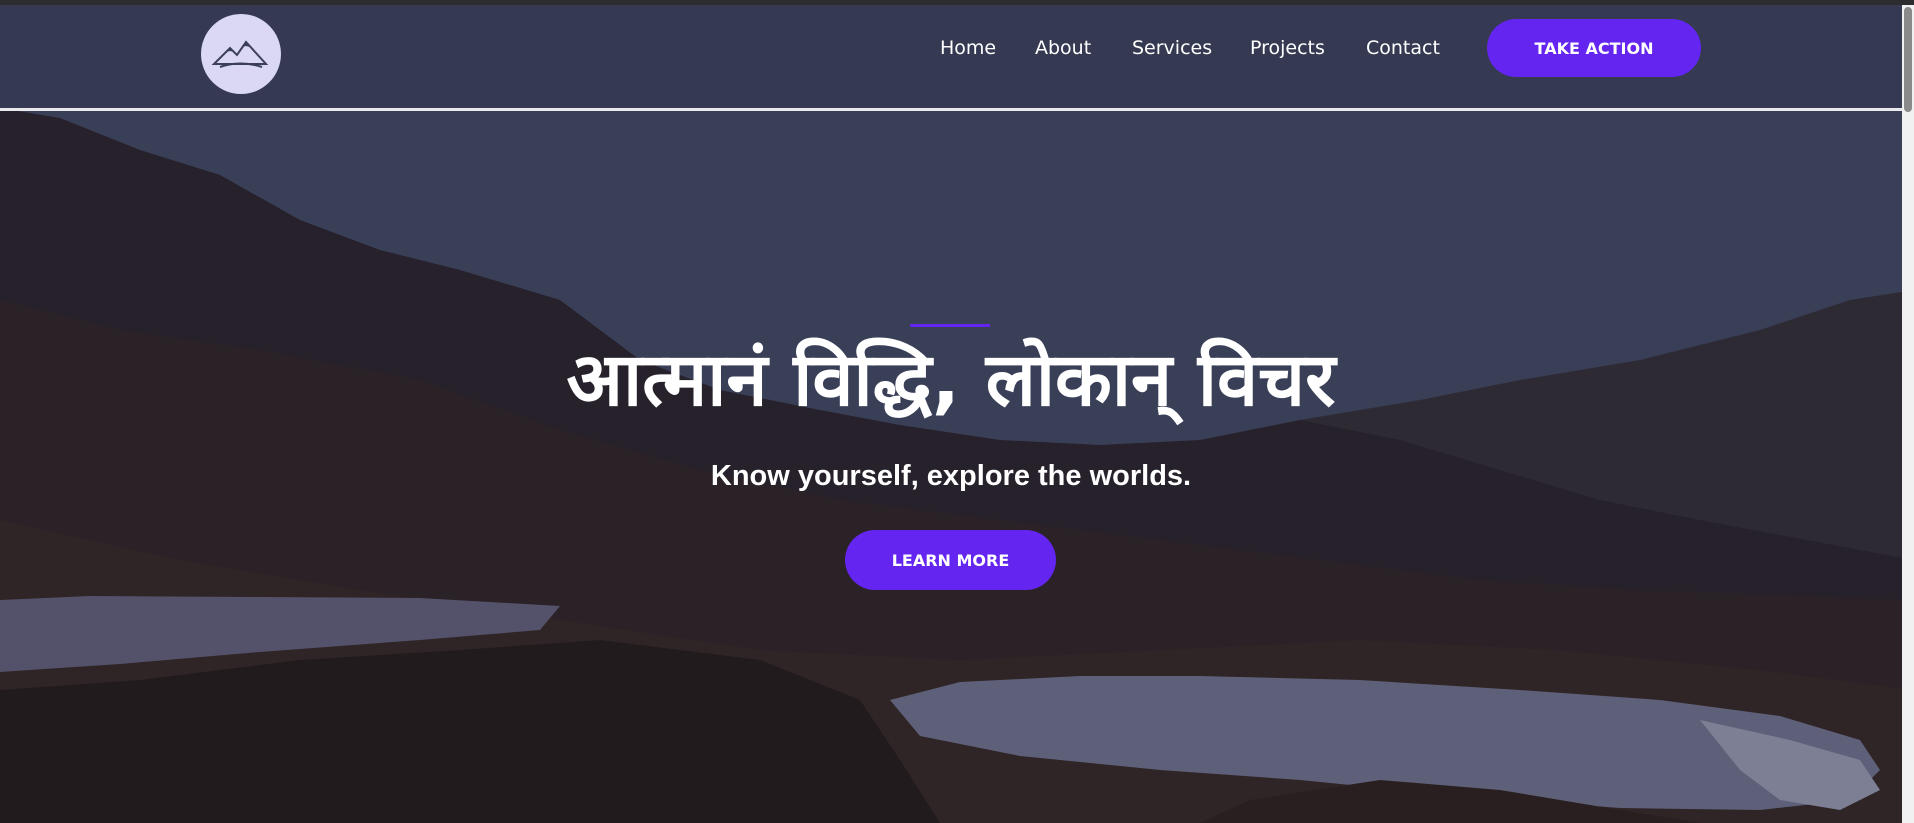  I want to click on nav-contact: Contact, so click(1403, 48).